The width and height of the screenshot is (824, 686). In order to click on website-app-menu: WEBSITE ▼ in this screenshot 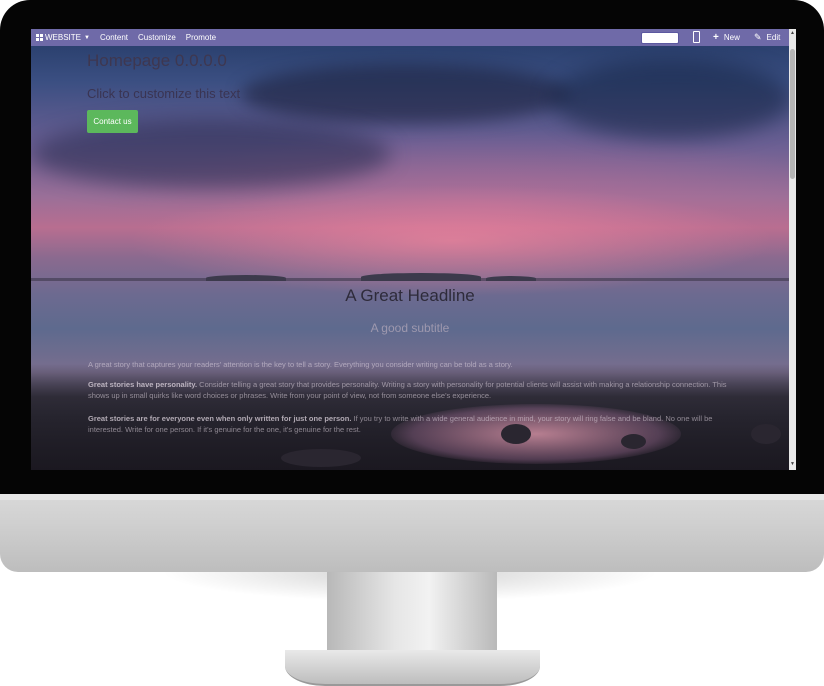, I will do `click(63, 37)`.